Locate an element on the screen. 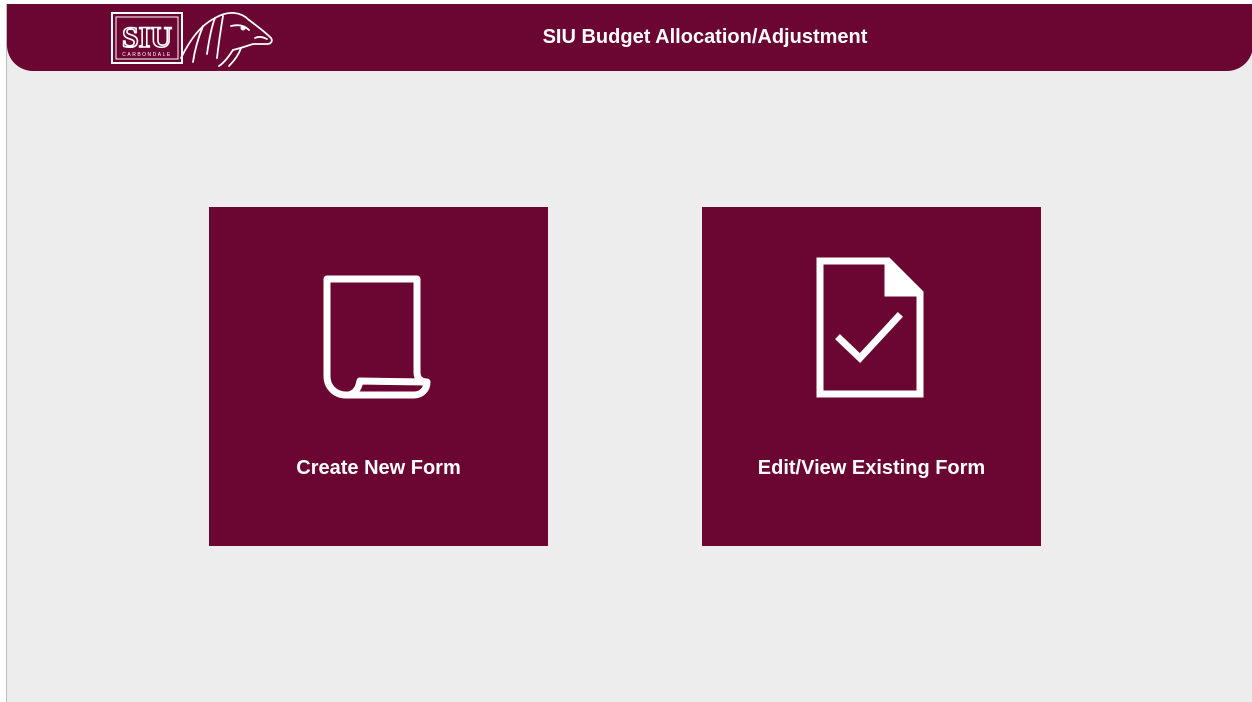 The image size is (1252, 702). edit-view-existing-form-button: Edit/View Existing Form is located at coordinates (871, 376).